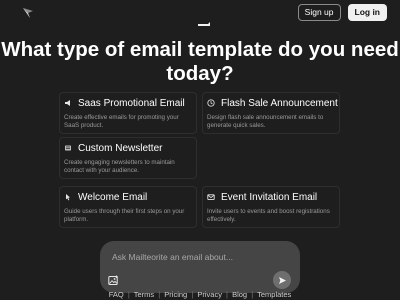 This screenshot has width=400, height=300. What do you see at coordinates (269, 197) in the screenshot?
I see `card-title: Event Invitation Email` at bounding box center [269, 197].